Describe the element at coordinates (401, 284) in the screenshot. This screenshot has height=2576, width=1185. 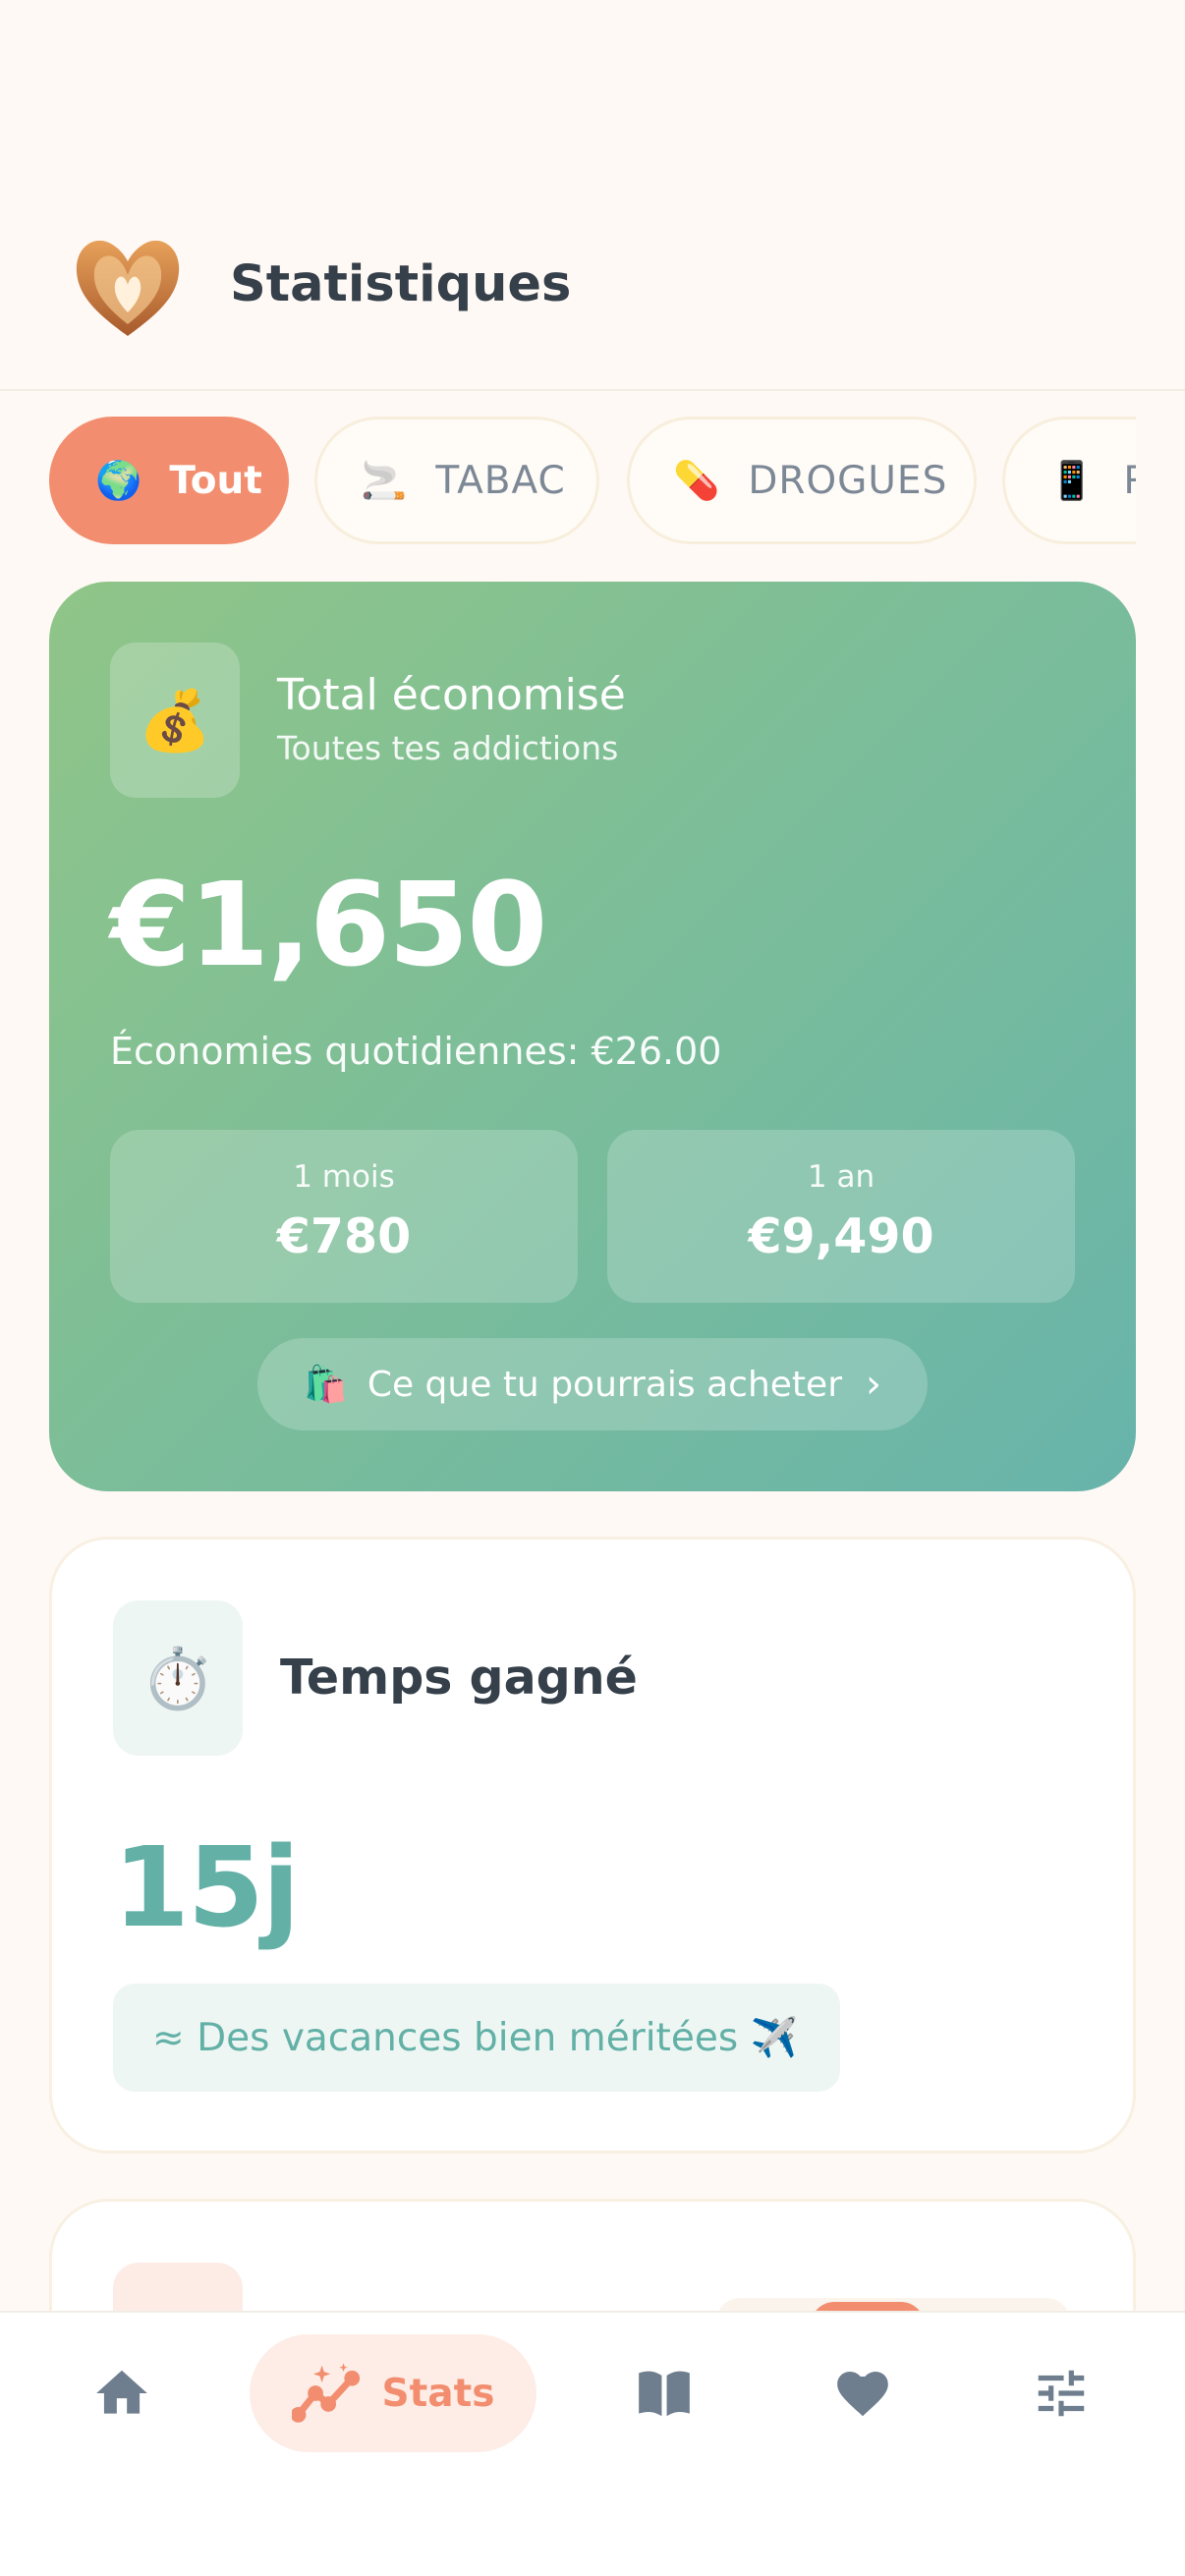
I see `page-title: Statistiques` at that location.